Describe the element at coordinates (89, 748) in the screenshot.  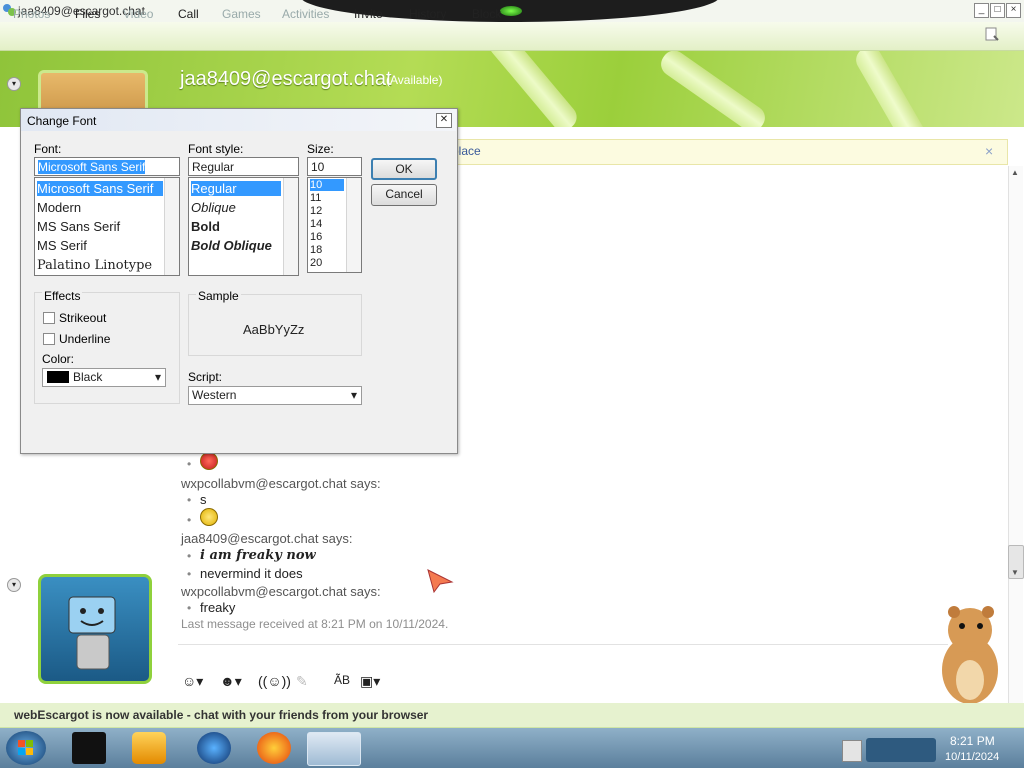
I see `terminal-icon` at that location.